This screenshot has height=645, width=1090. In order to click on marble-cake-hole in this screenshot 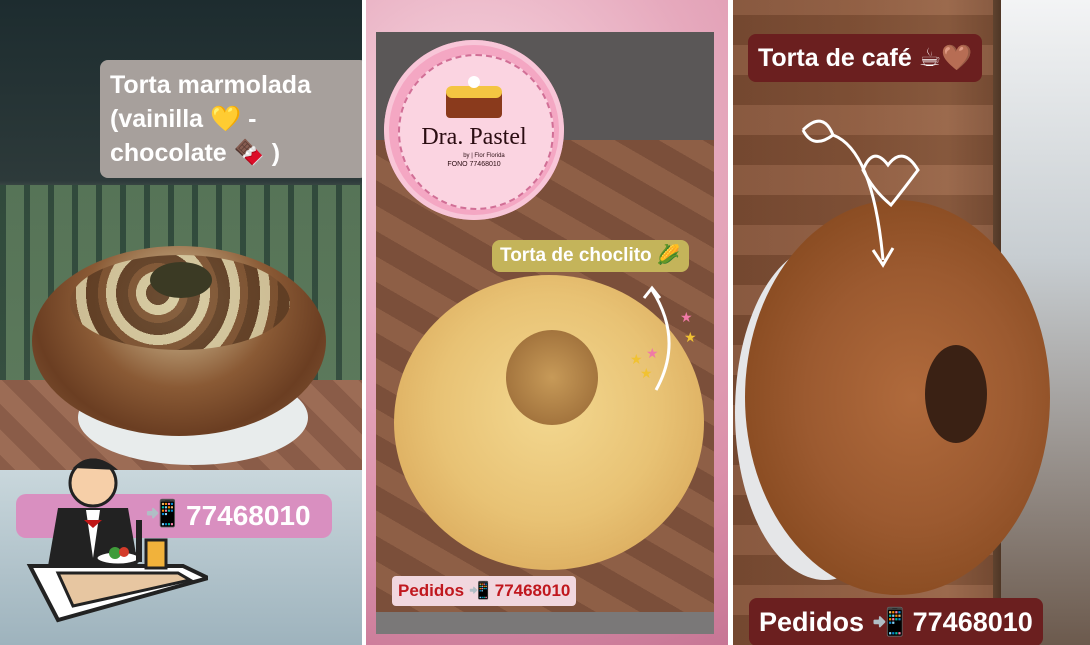, I will do `click(181, 280)`.